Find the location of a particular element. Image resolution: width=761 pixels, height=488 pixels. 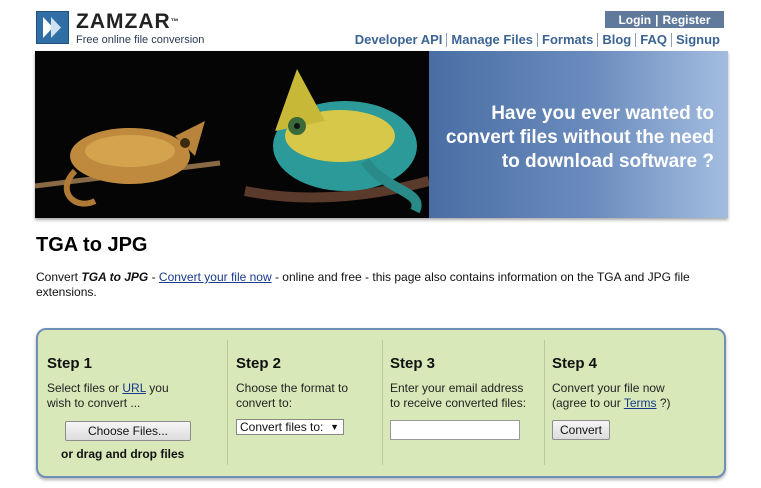

step-1-title: Step 1 is located at coordinates (70, 363).